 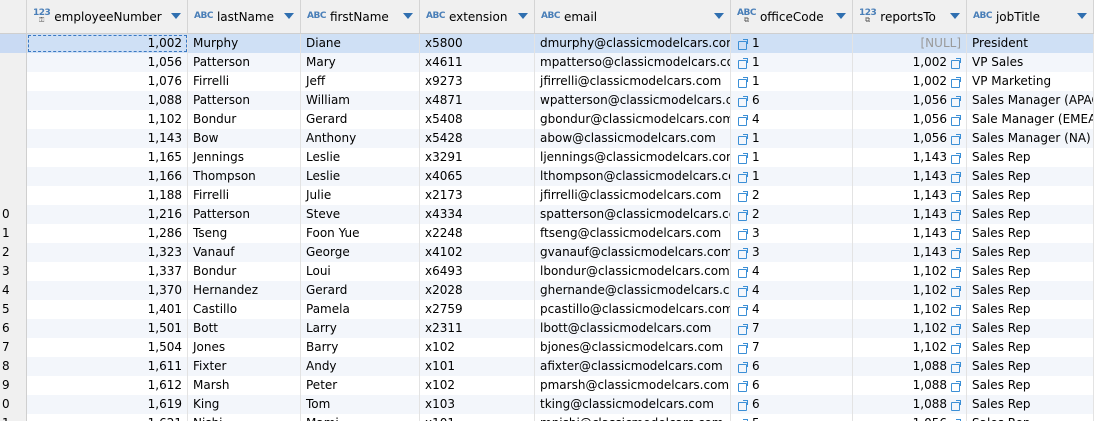 I want to click on cell-jobTitle: President, so click(x=1030, y=43).